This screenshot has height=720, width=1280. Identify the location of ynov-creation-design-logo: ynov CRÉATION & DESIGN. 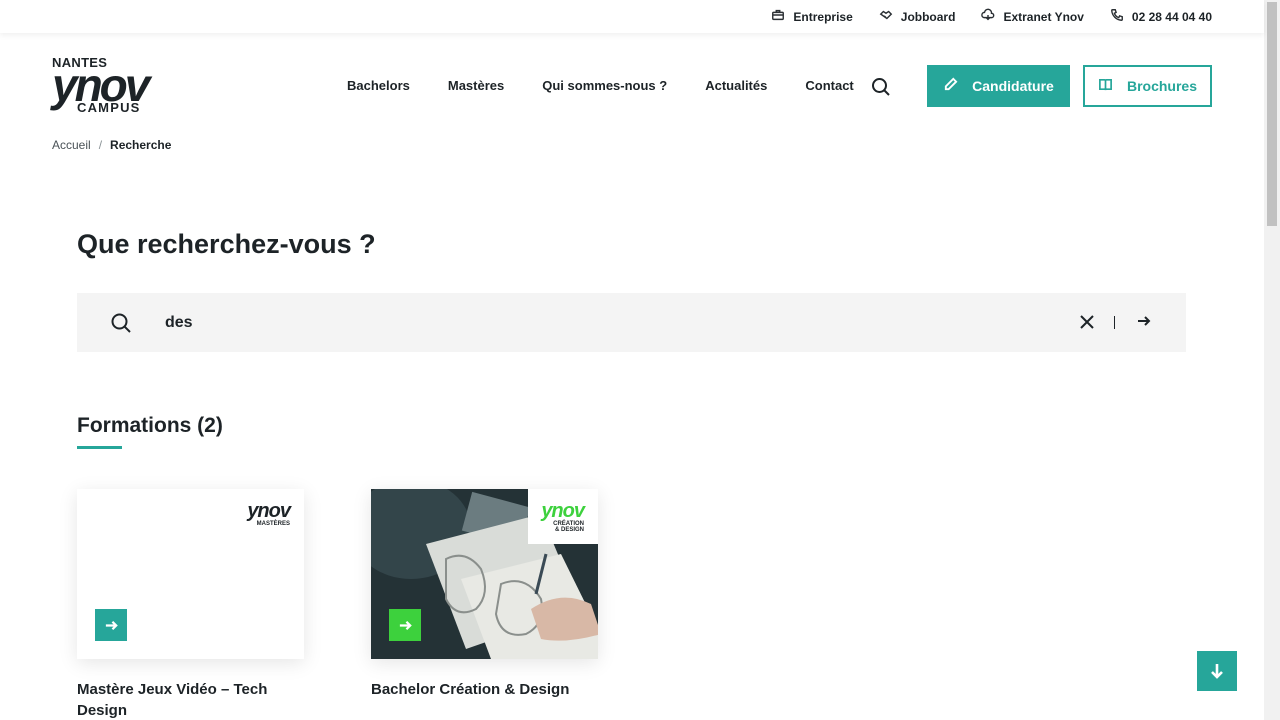
(563, 516).